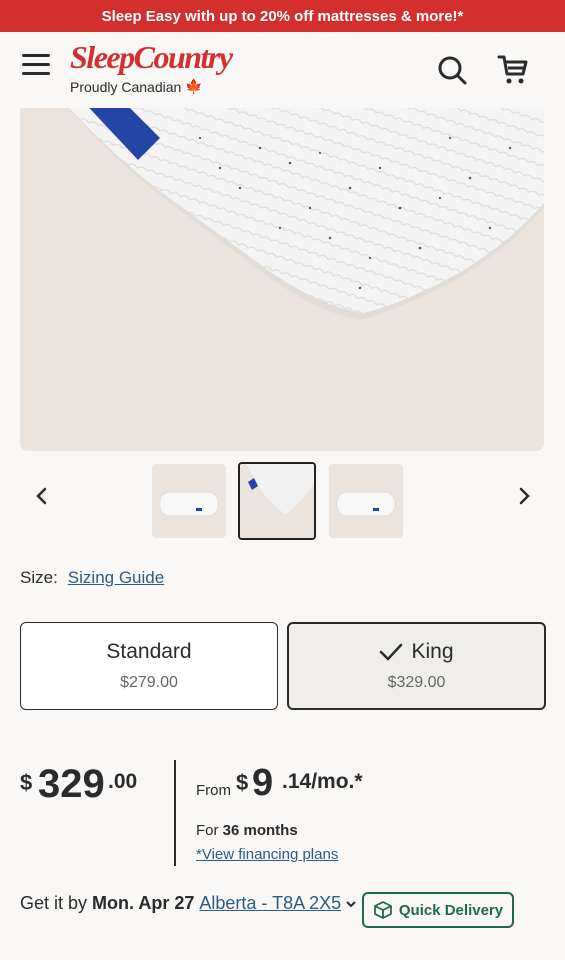  Describe the element at coordinates (194, 86) in the screenshot. I see `maple-leaf-icon: 🍁` at that location.